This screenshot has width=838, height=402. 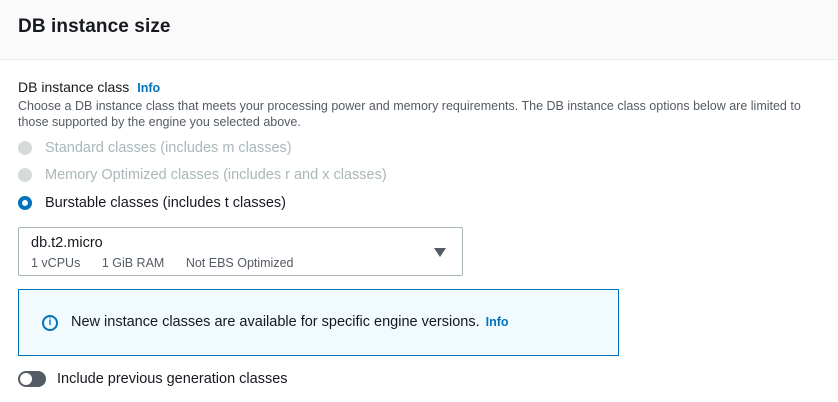 I want to click on select-ebs: Not EBS Optimized, so click(x=239, y=263).